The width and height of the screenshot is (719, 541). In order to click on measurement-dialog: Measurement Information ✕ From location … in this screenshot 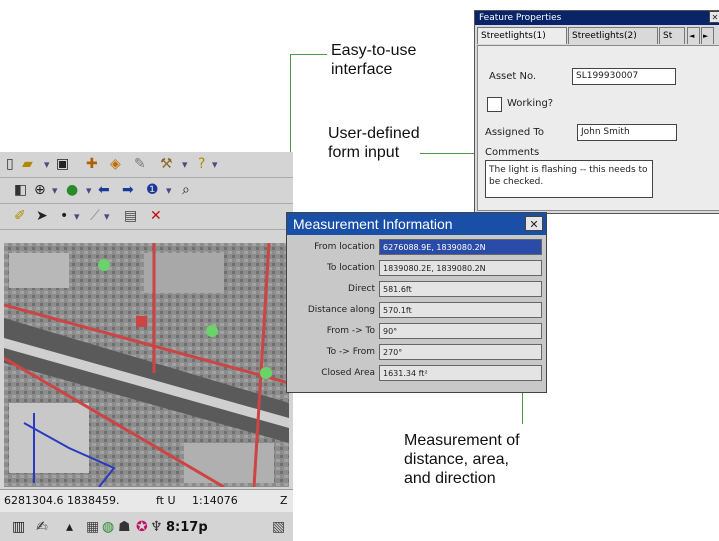, I will do `click(416, 302)`.